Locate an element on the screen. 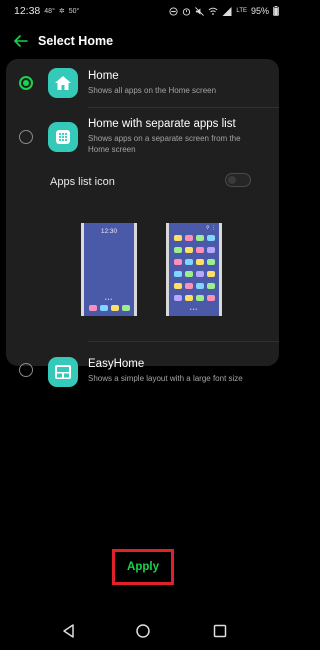 Image resolution: width=320 pixels, height=650 pixels. apply-button: Apply is located at coordinates (143, 567).